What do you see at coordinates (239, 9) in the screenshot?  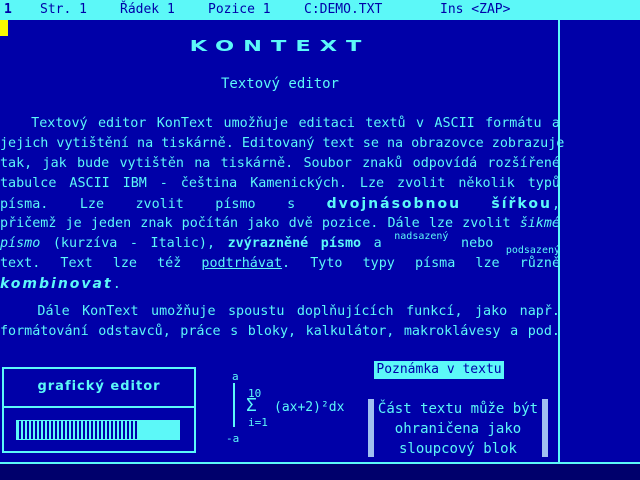 I see `status-column: Pozice 1` at bounding box center [239, 9].